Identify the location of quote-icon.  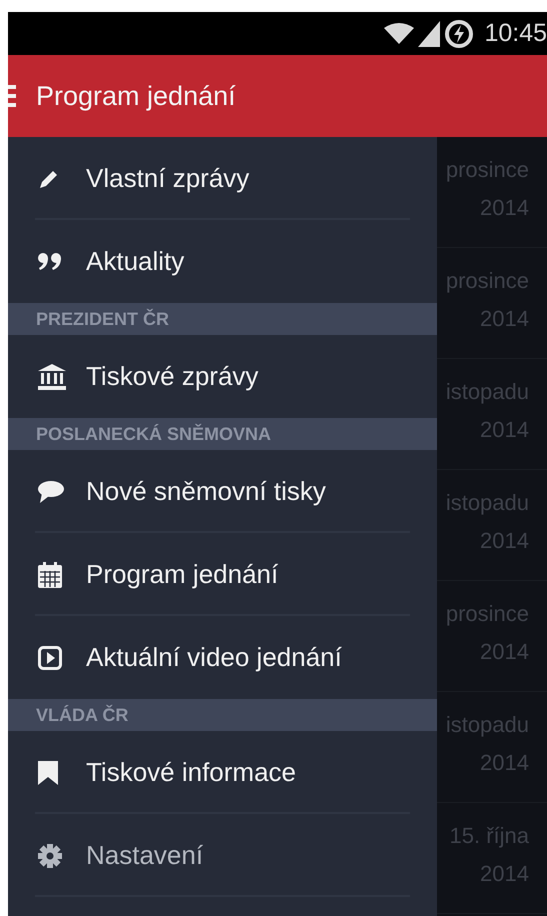
(50, 262).